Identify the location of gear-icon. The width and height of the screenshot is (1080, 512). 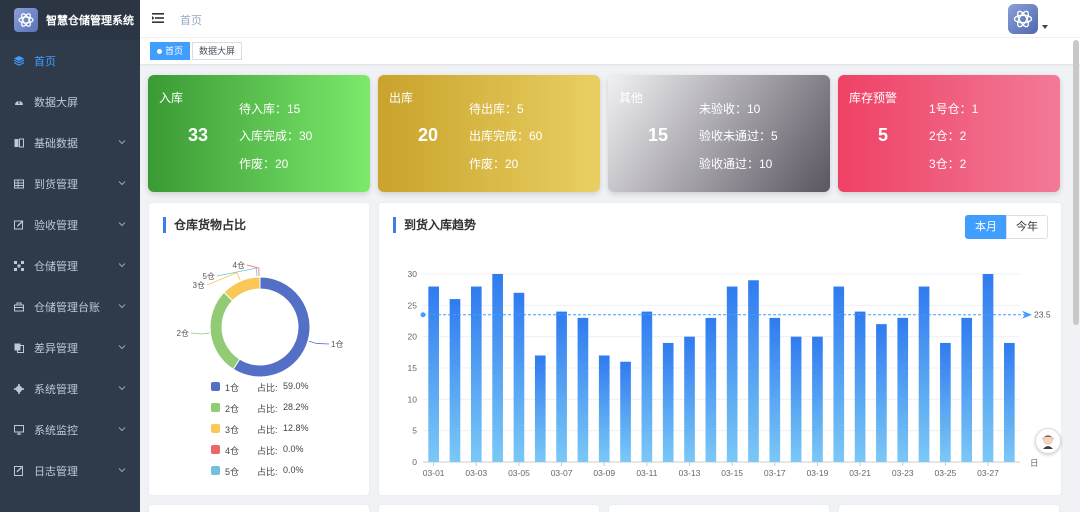
(19, 388).